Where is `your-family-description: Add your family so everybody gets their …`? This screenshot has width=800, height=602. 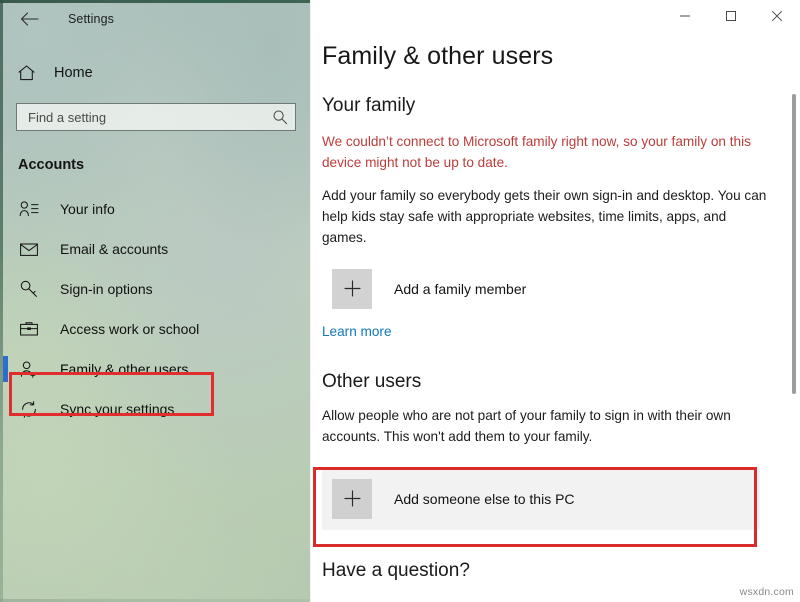
your-family-description: Add your family so everybody gets their … is located at coordinates (544, 216).